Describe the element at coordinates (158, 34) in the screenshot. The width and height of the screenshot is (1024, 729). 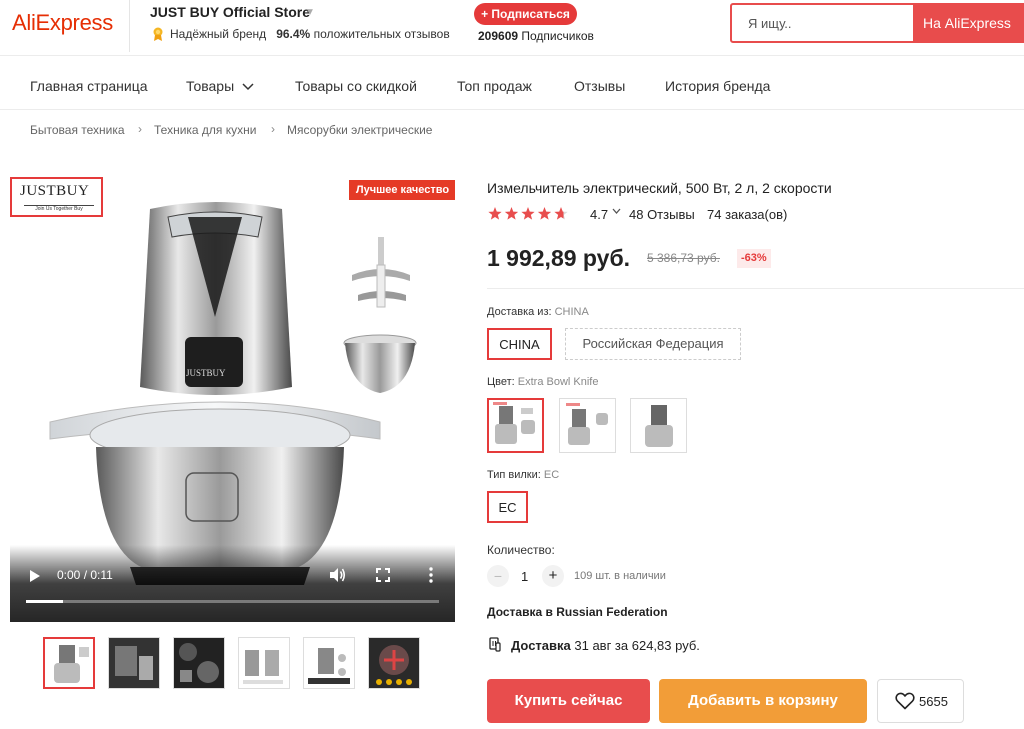
I see `medal-icon` at that location.